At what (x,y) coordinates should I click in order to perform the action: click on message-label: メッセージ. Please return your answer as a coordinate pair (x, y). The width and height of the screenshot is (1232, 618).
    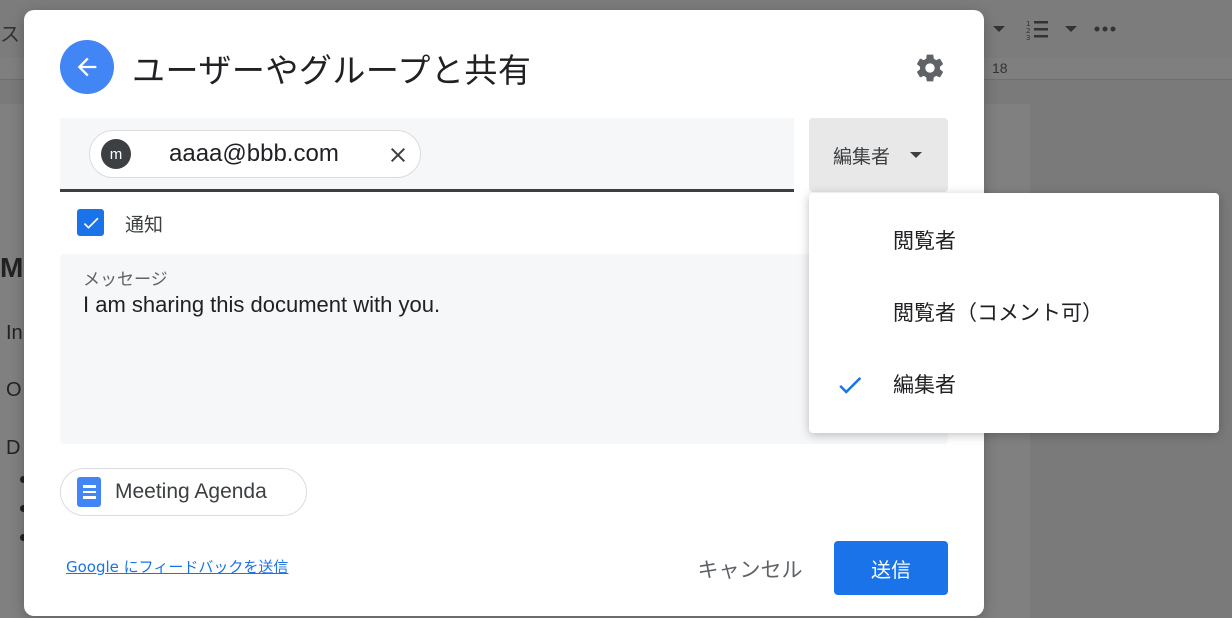
    Looking at the image, I should click on (125, 280).